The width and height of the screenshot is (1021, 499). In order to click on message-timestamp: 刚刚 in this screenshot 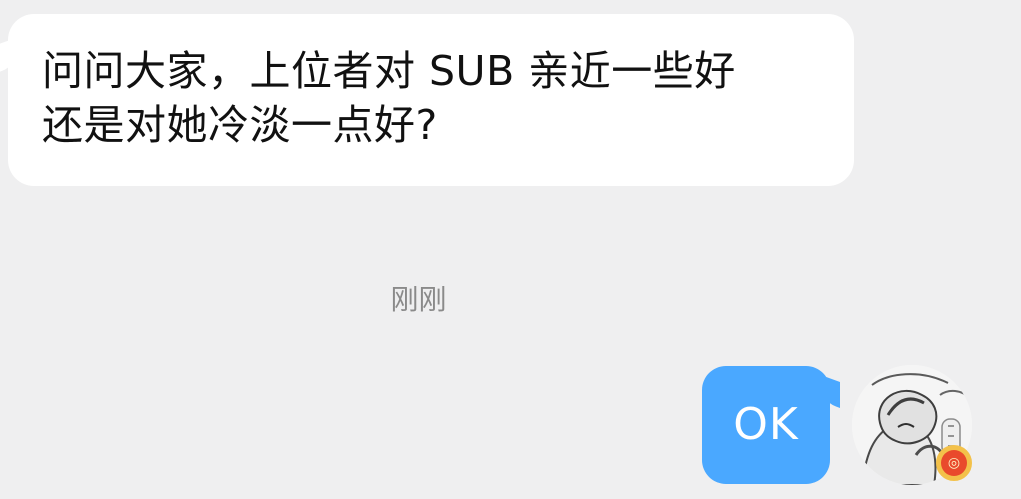, I will do `click(418, 299)`.